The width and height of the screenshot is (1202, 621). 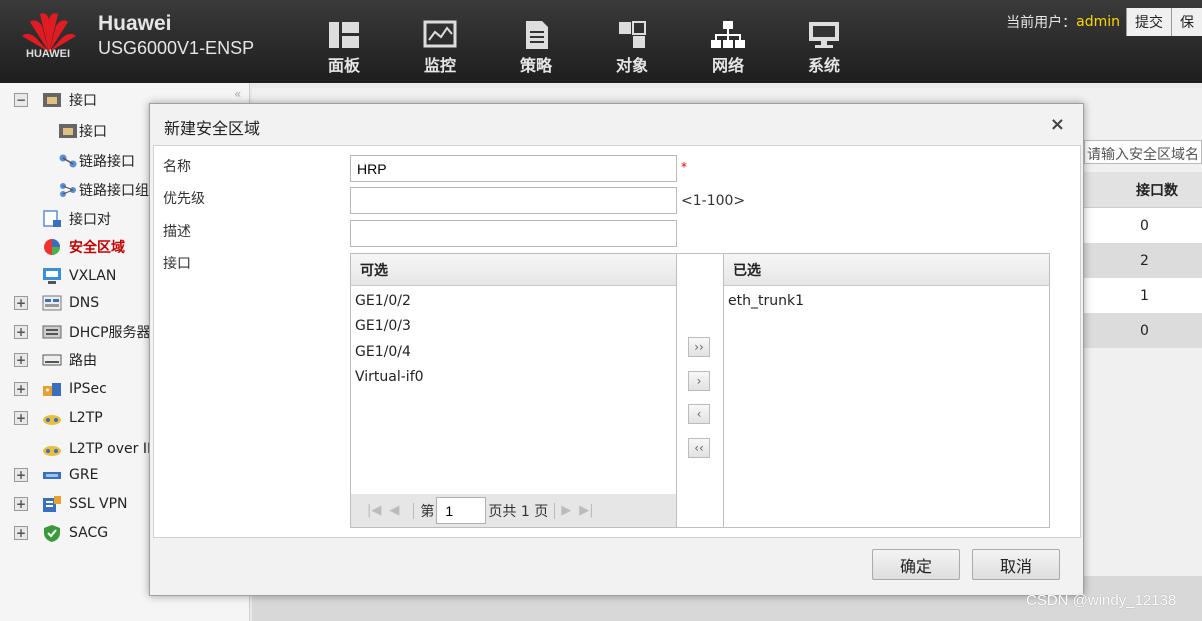 What do you see at coordinates (52, 533) in the screenshot?
I see `sacg-icon` at bounding box center [52, 533].